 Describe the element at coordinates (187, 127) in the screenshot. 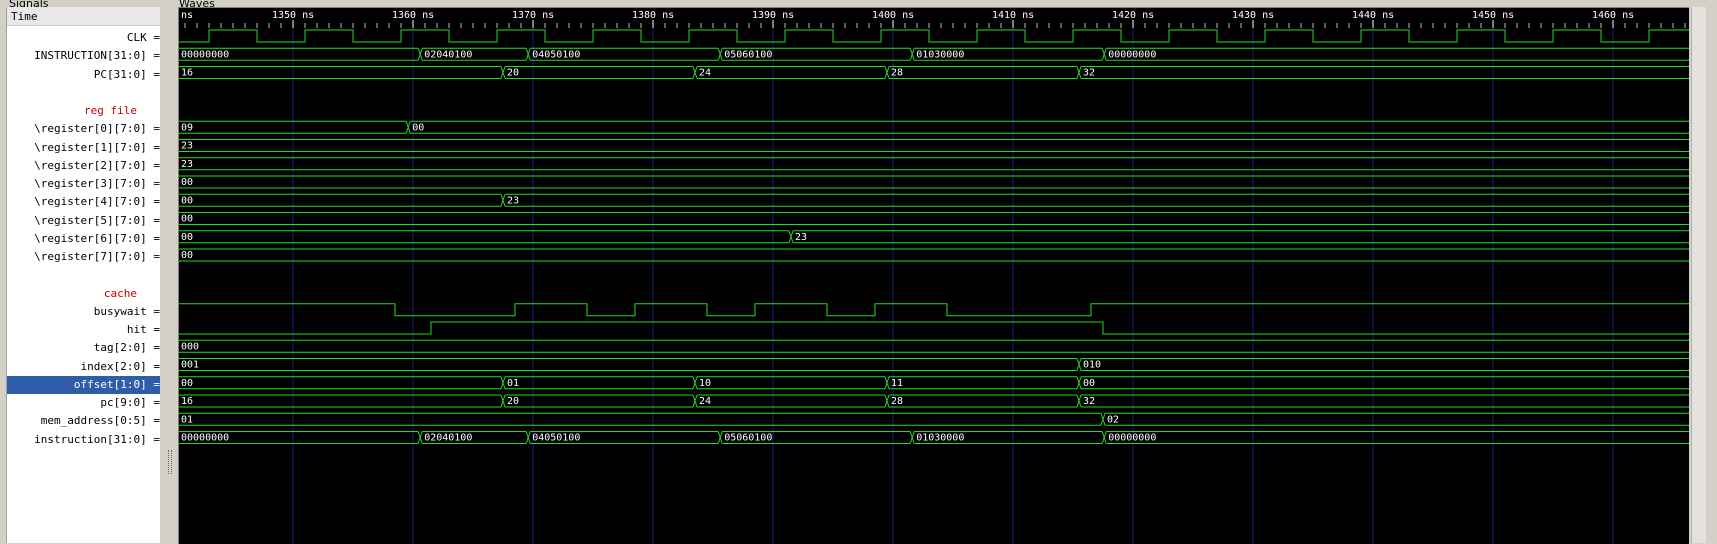

I see `bus-value-label: 09` at that location.